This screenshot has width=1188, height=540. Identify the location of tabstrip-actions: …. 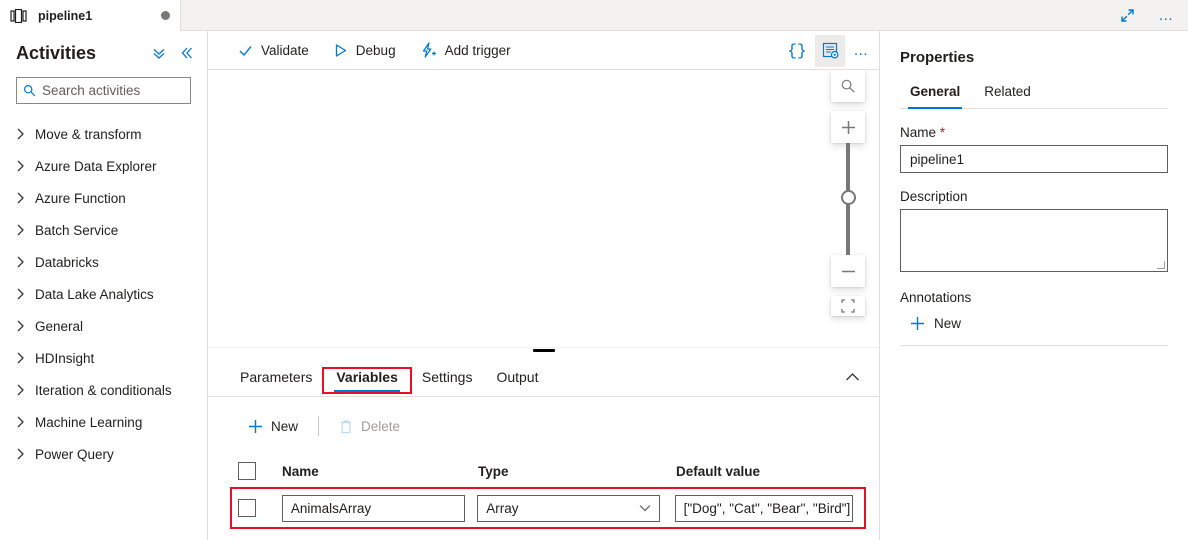
(1147, 15).